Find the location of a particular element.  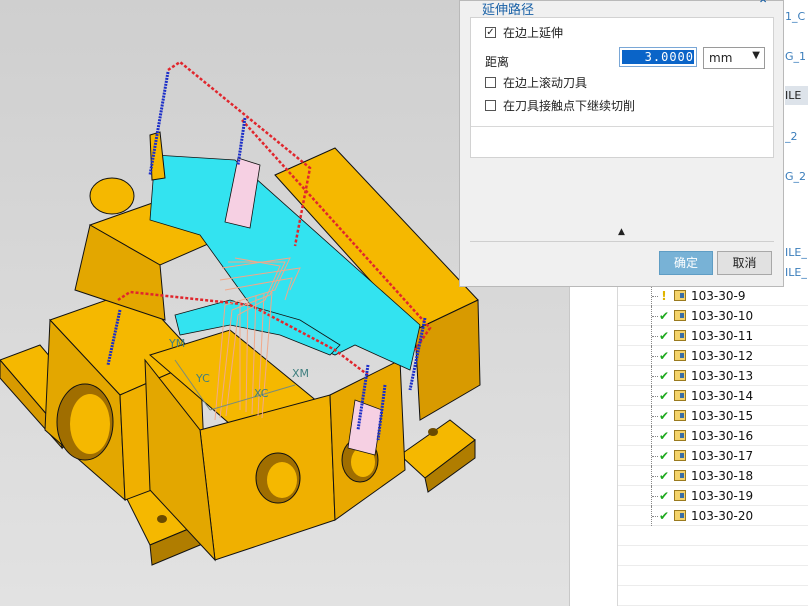

continue-cut-label: 在刀具接触点下继续切削 is located at coordinates (569, 106).